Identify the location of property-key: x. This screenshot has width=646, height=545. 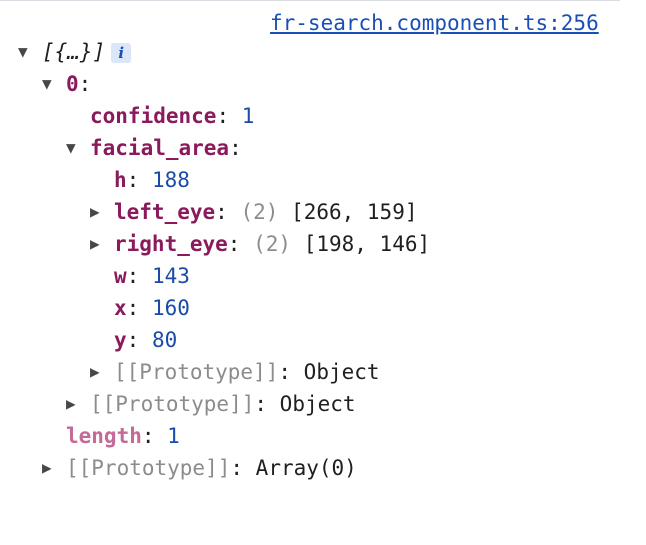
(120, 308).